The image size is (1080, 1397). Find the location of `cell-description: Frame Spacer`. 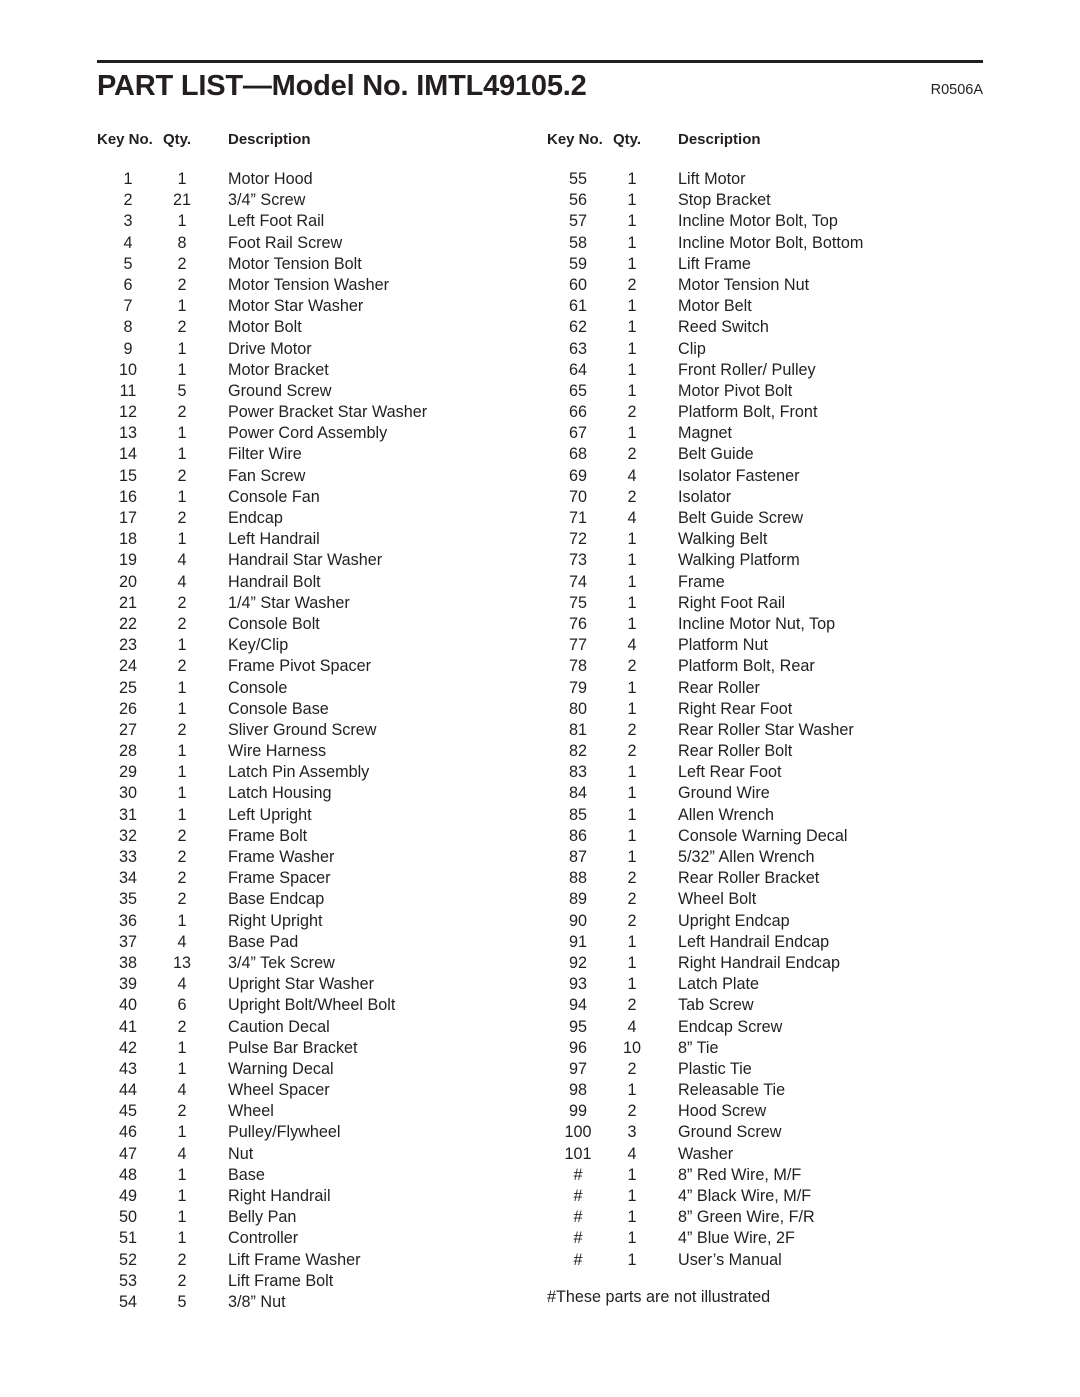

cell-description: Frame Spacer is located at coordinates (279, 878).